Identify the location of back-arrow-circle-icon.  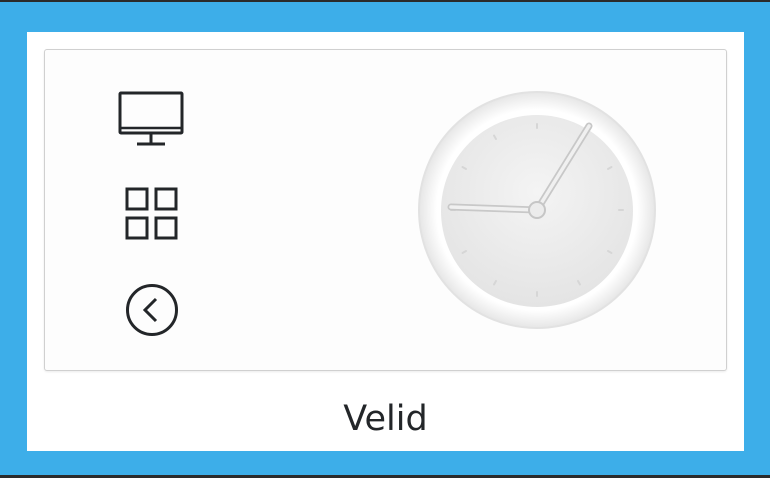
(152, 310).